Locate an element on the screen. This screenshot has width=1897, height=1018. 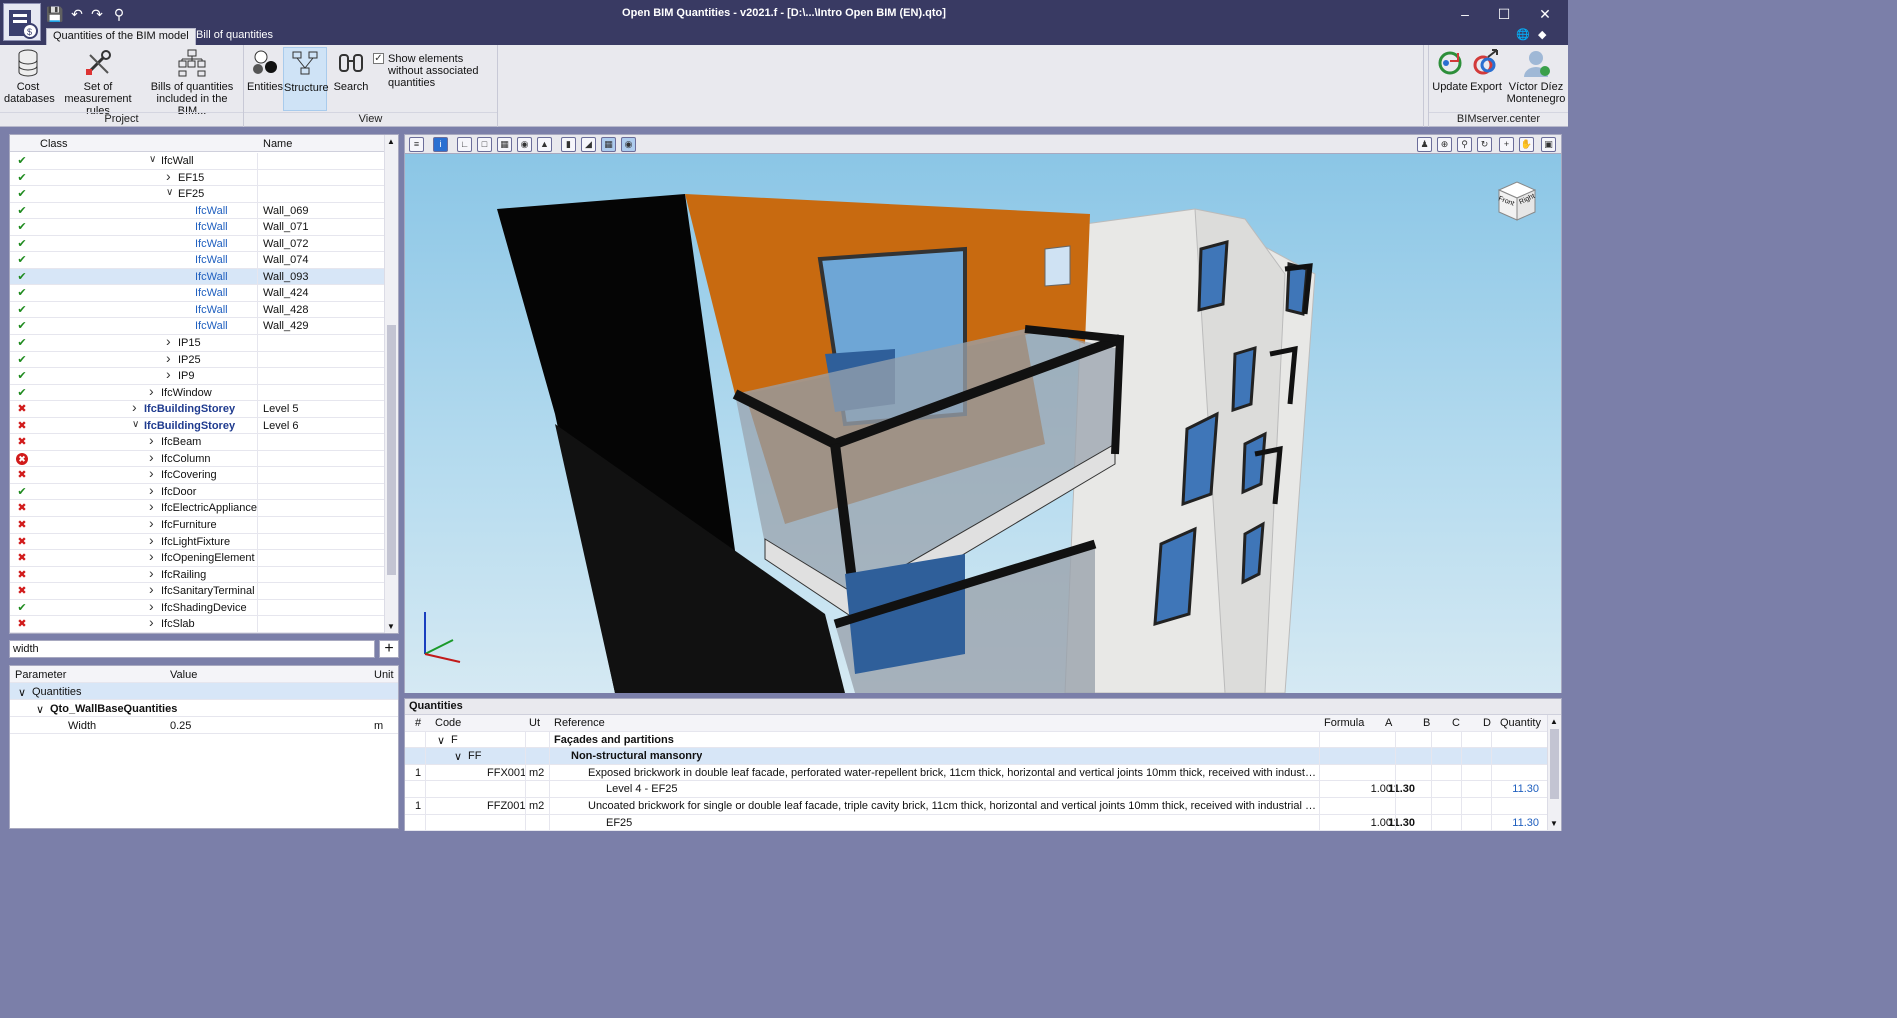
qty-header-formula: Formula is located at coordinates (1344, 723).